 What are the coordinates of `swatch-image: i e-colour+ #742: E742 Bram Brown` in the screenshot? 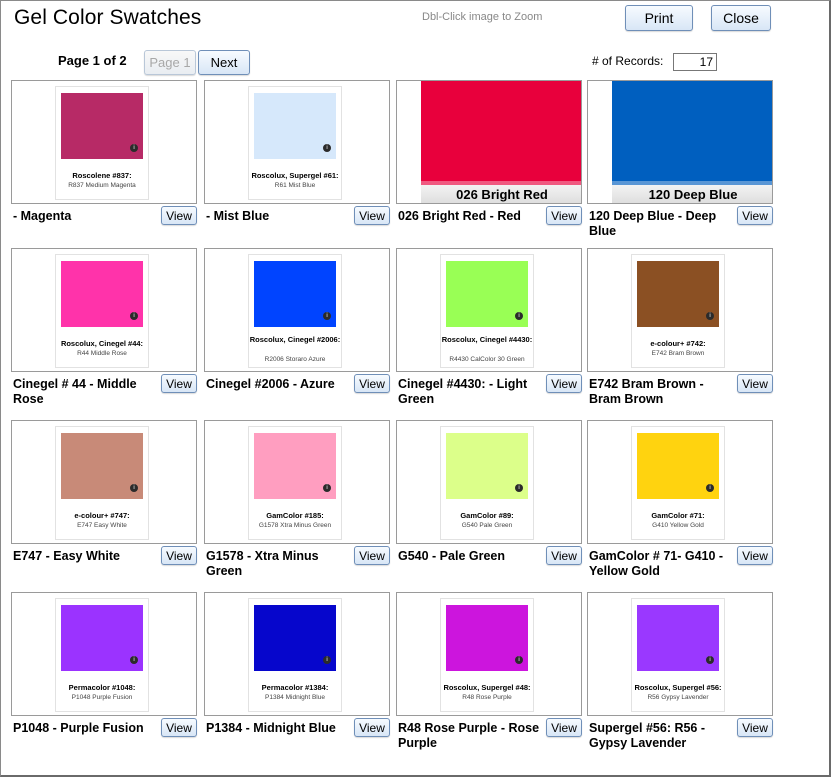 It's located at (680, 310).